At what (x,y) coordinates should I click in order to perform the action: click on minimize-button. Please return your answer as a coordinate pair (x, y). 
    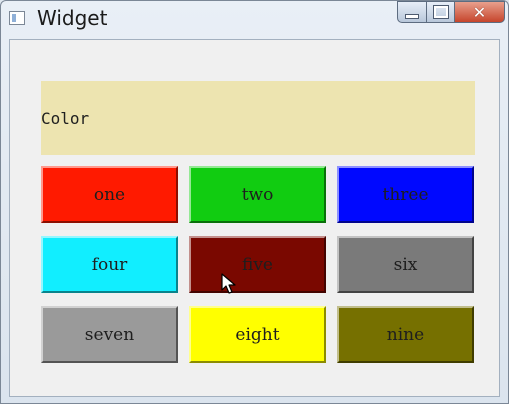
    Looking at the image, I should click on (412, 12).